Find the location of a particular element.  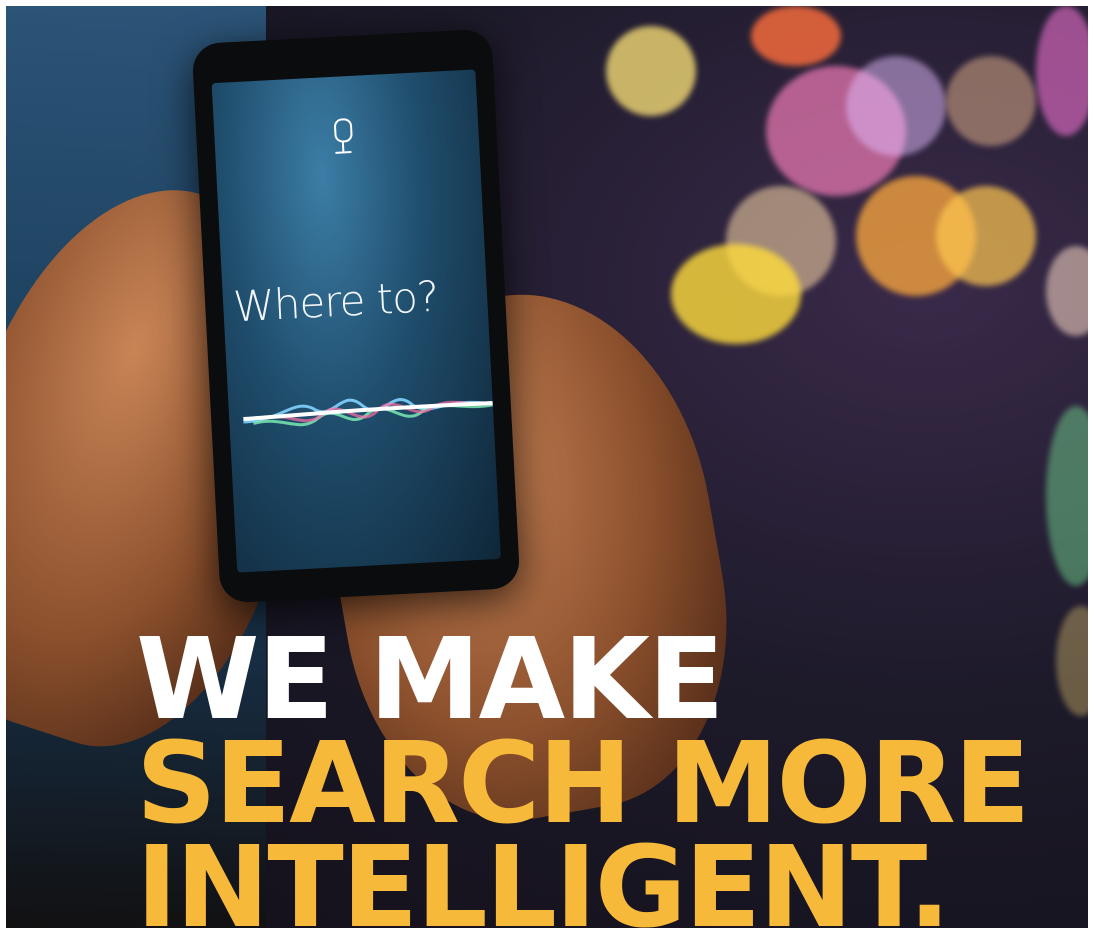

phone-screen: Where to? is located at coordinates (356, 321).